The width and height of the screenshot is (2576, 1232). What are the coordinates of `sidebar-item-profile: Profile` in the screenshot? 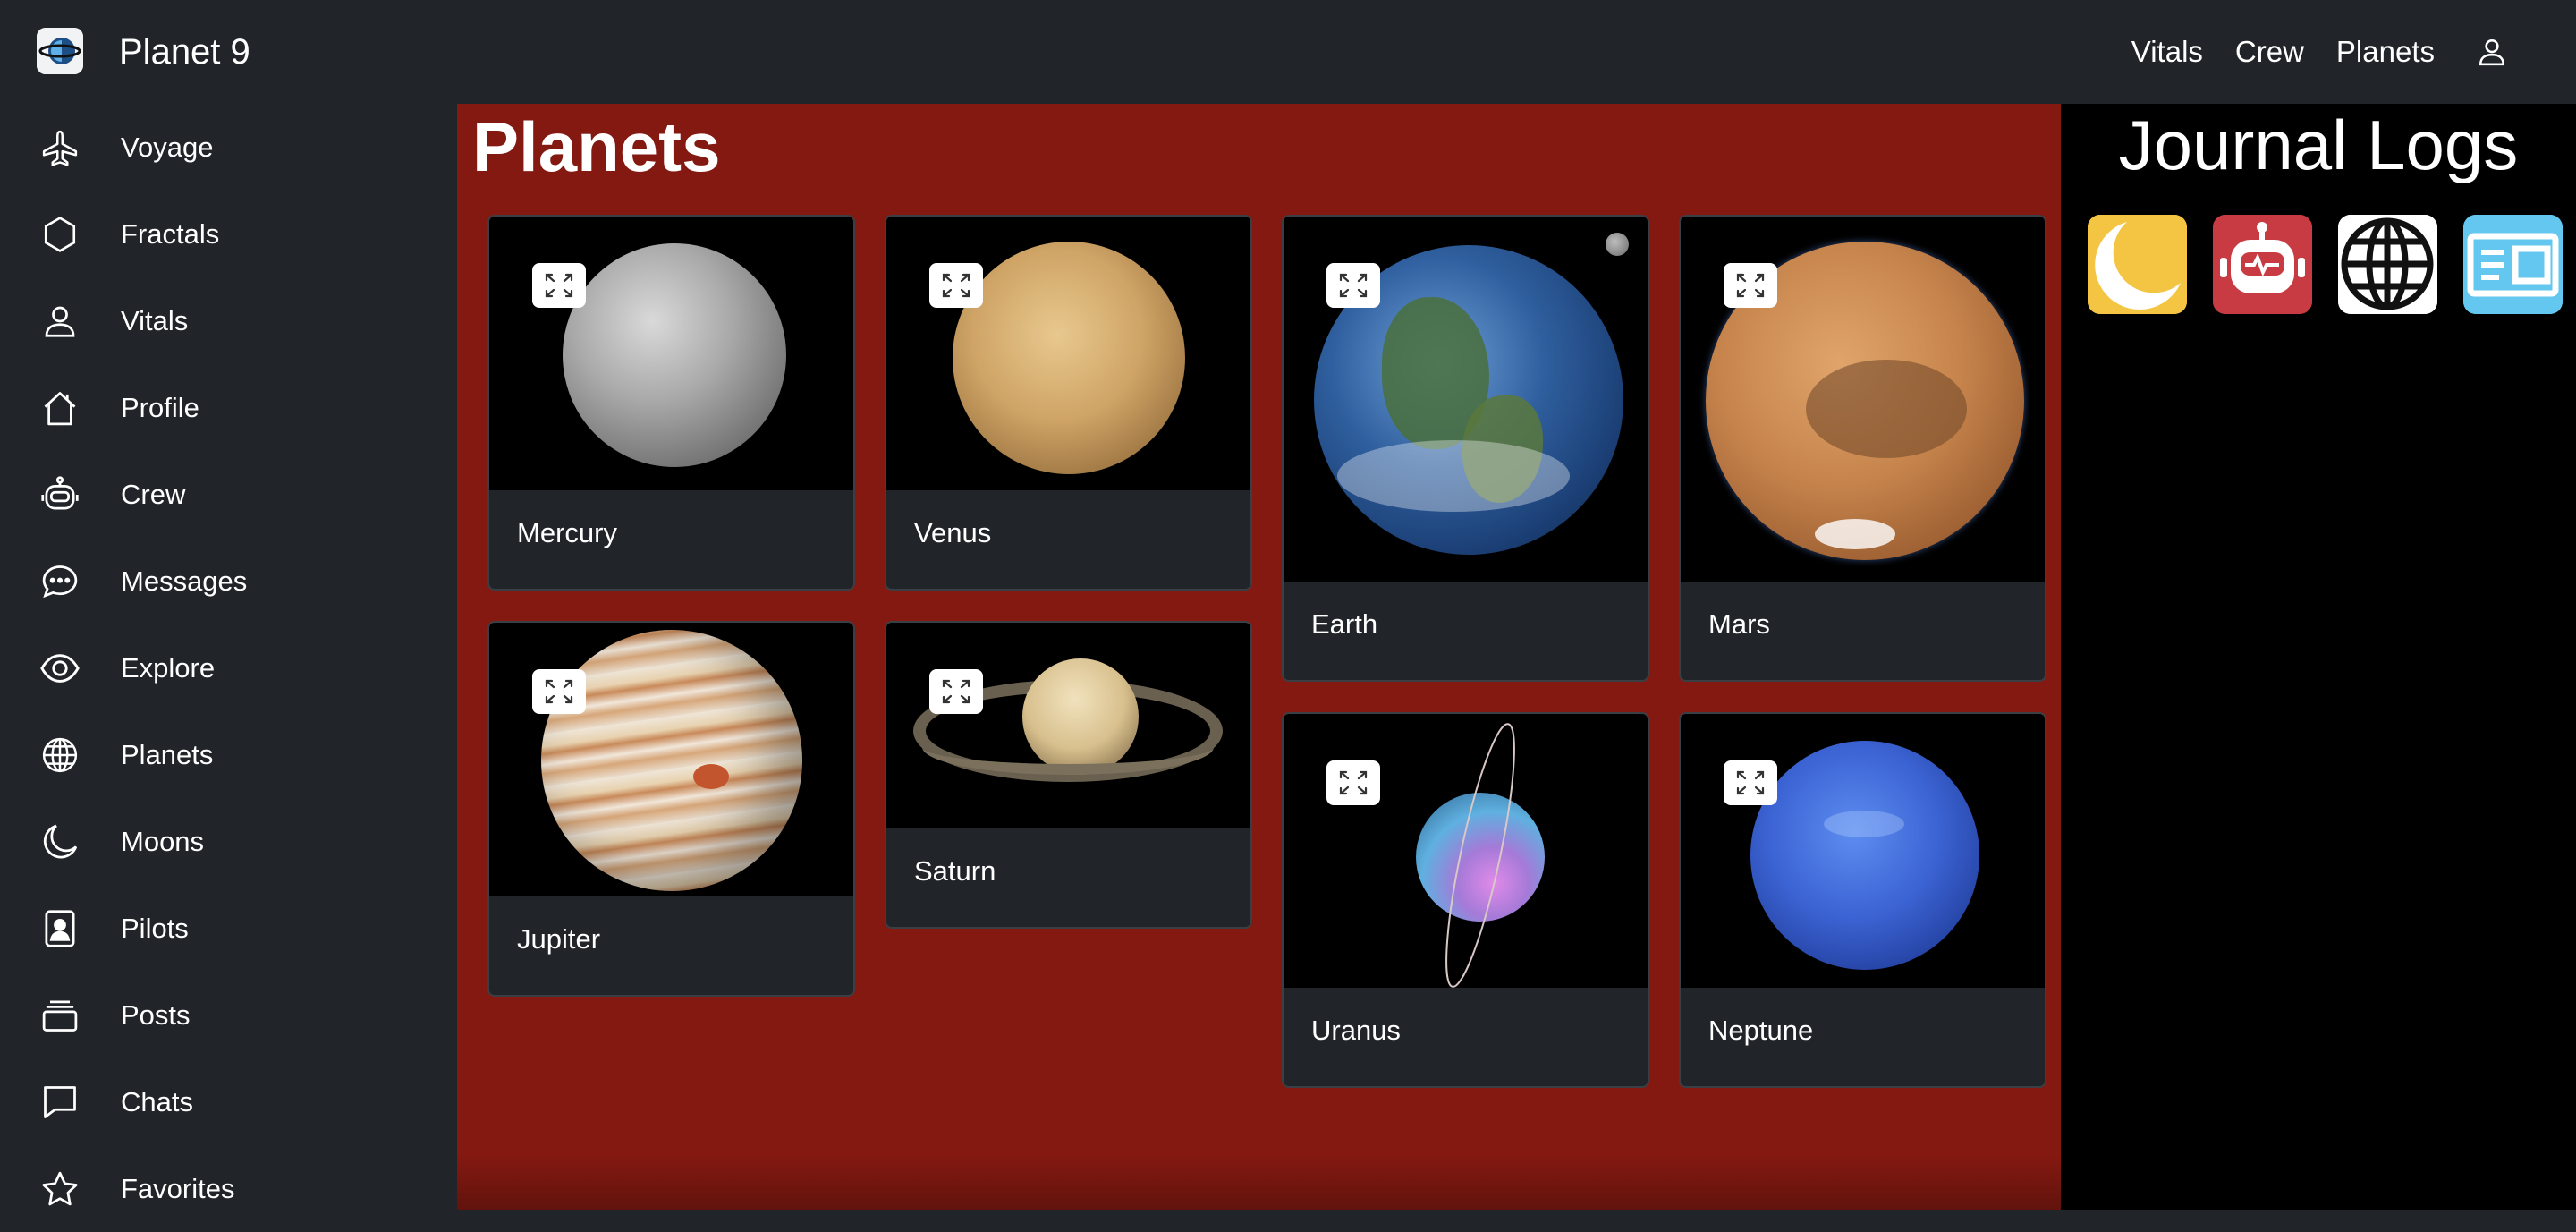 It's located at (228, 407).